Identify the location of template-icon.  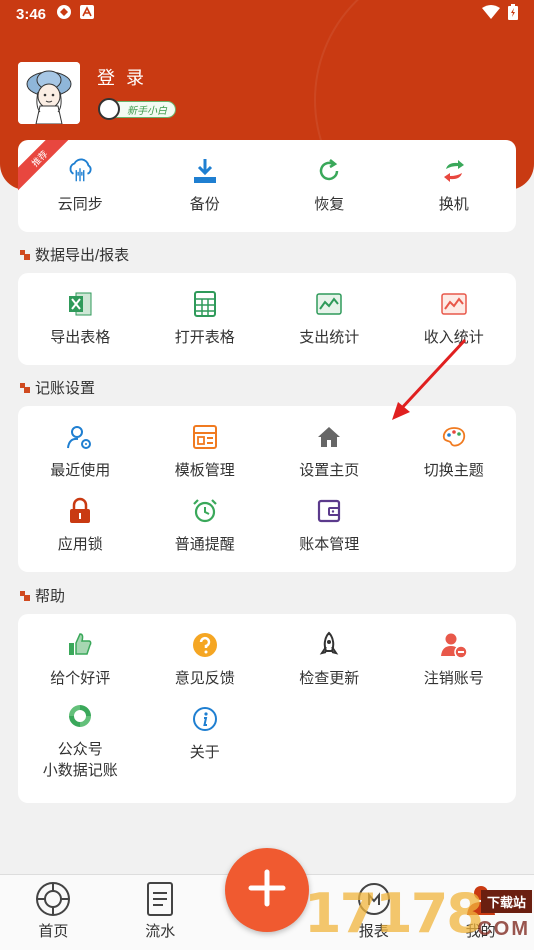
(205, 437).